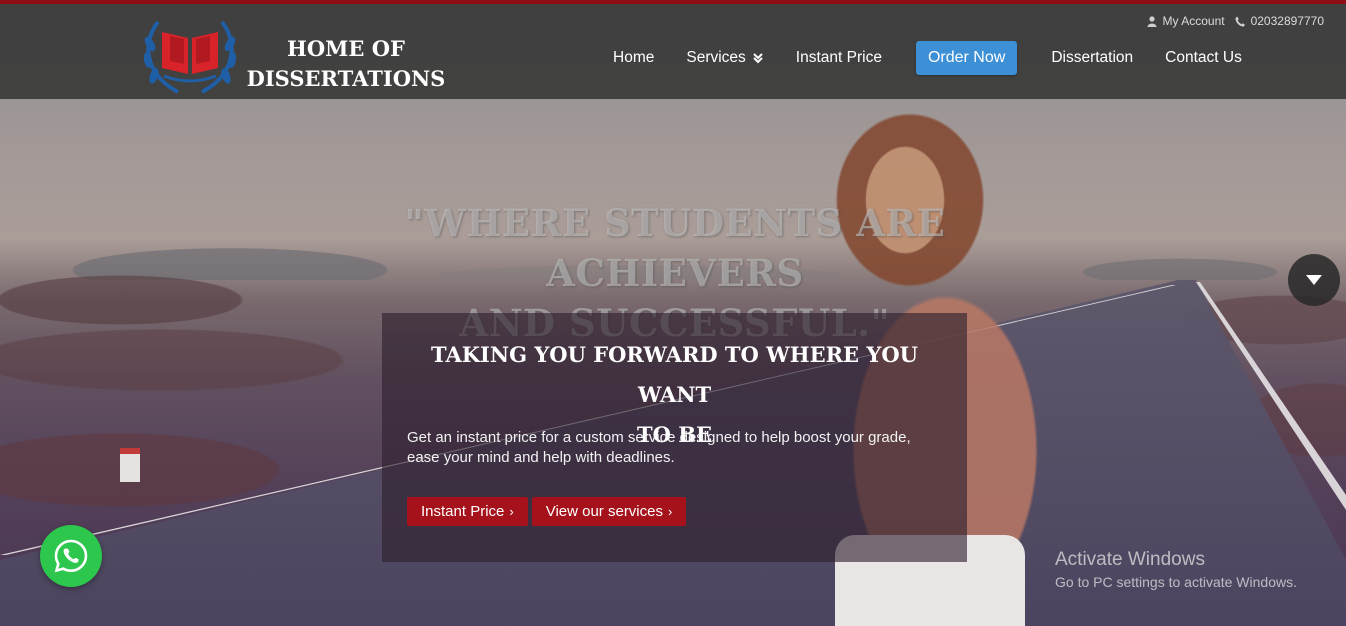 The width and height of the screenshot is (1346, 626). I want to click on view-services-button: View our services ›, so click(609, 511).